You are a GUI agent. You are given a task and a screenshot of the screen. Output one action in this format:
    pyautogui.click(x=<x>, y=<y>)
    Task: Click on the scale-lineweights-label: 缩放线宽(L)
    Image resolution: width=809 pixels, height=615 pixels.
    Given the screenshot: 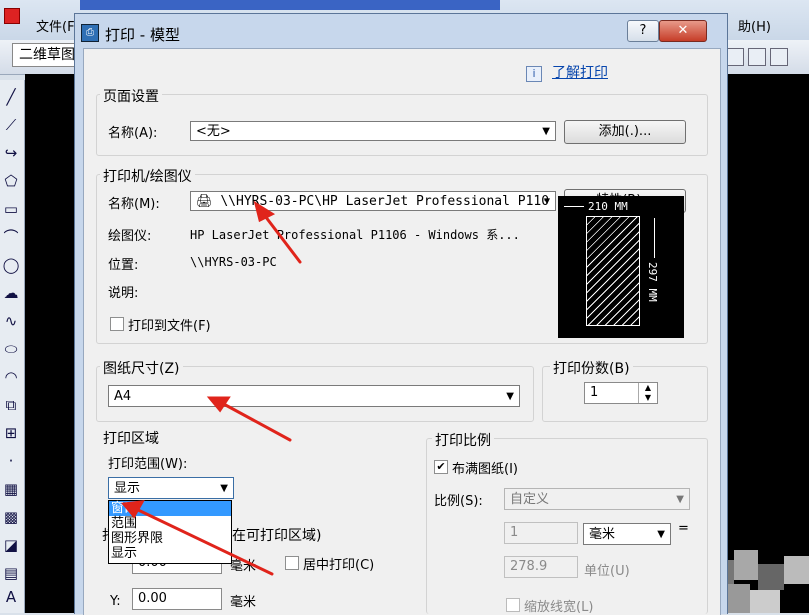 What is the action you would take?
    pyautogui.click(x=559, y=607)
    